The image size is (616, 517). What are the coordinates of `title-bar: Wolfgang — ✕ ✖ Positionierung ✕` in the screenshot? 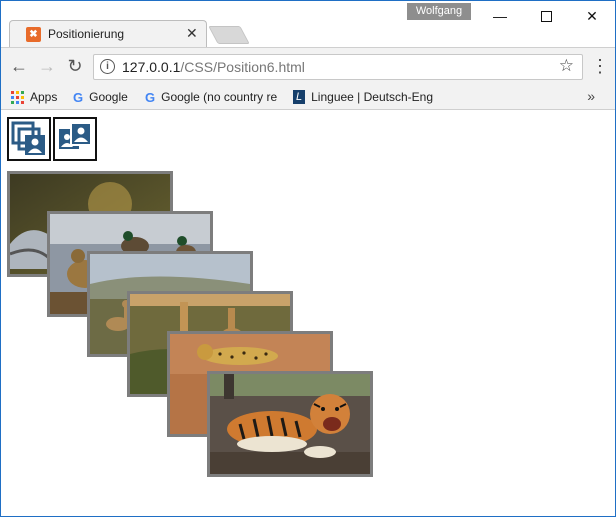 It's located at (308, 25).